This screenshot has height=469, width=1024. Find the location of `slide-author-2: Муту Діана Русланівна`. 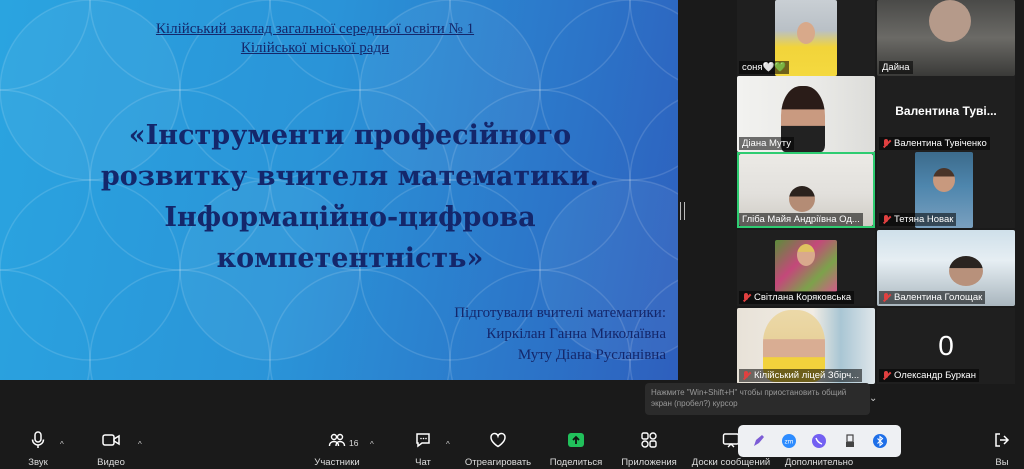

slide-author-2: Муту Діана Русланівна is located at coordinates (591, 355).